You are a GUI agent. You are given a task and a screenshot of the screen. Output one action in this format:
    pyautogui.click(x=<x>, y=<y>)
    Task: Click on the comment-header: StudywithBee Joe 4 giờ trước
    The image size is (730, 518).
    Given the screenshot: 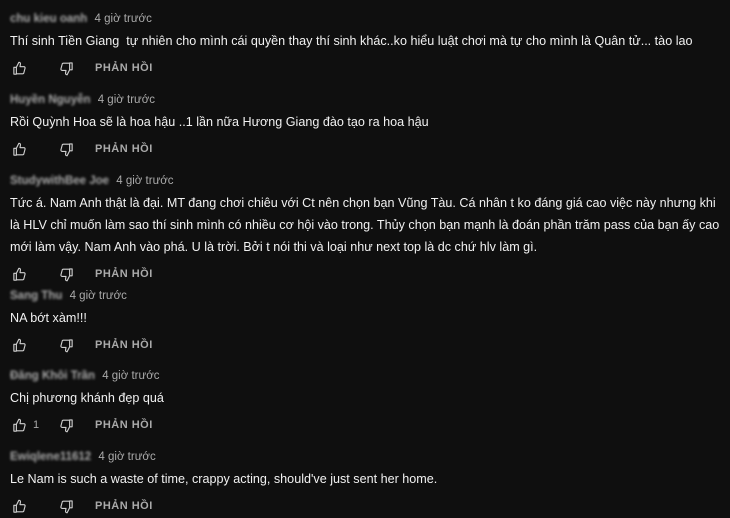 What is the action you would take?
    pyautogui.click(x=365, y=181)
    